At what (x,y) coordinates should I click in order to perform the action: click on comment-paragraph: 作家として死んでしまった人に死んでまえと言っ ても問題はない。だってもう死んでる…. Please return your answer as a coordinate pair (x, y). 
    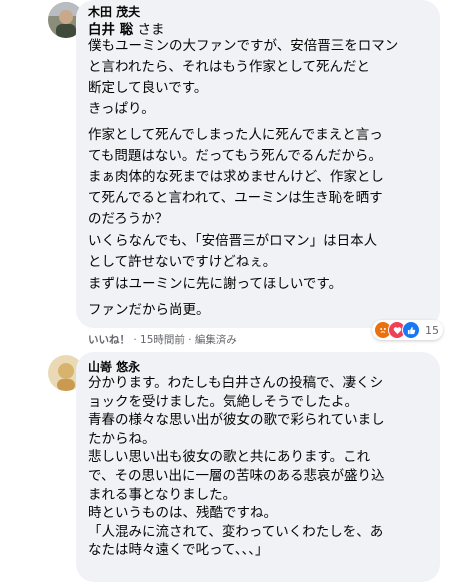
    Looking at the image, I should click on (236, 177).